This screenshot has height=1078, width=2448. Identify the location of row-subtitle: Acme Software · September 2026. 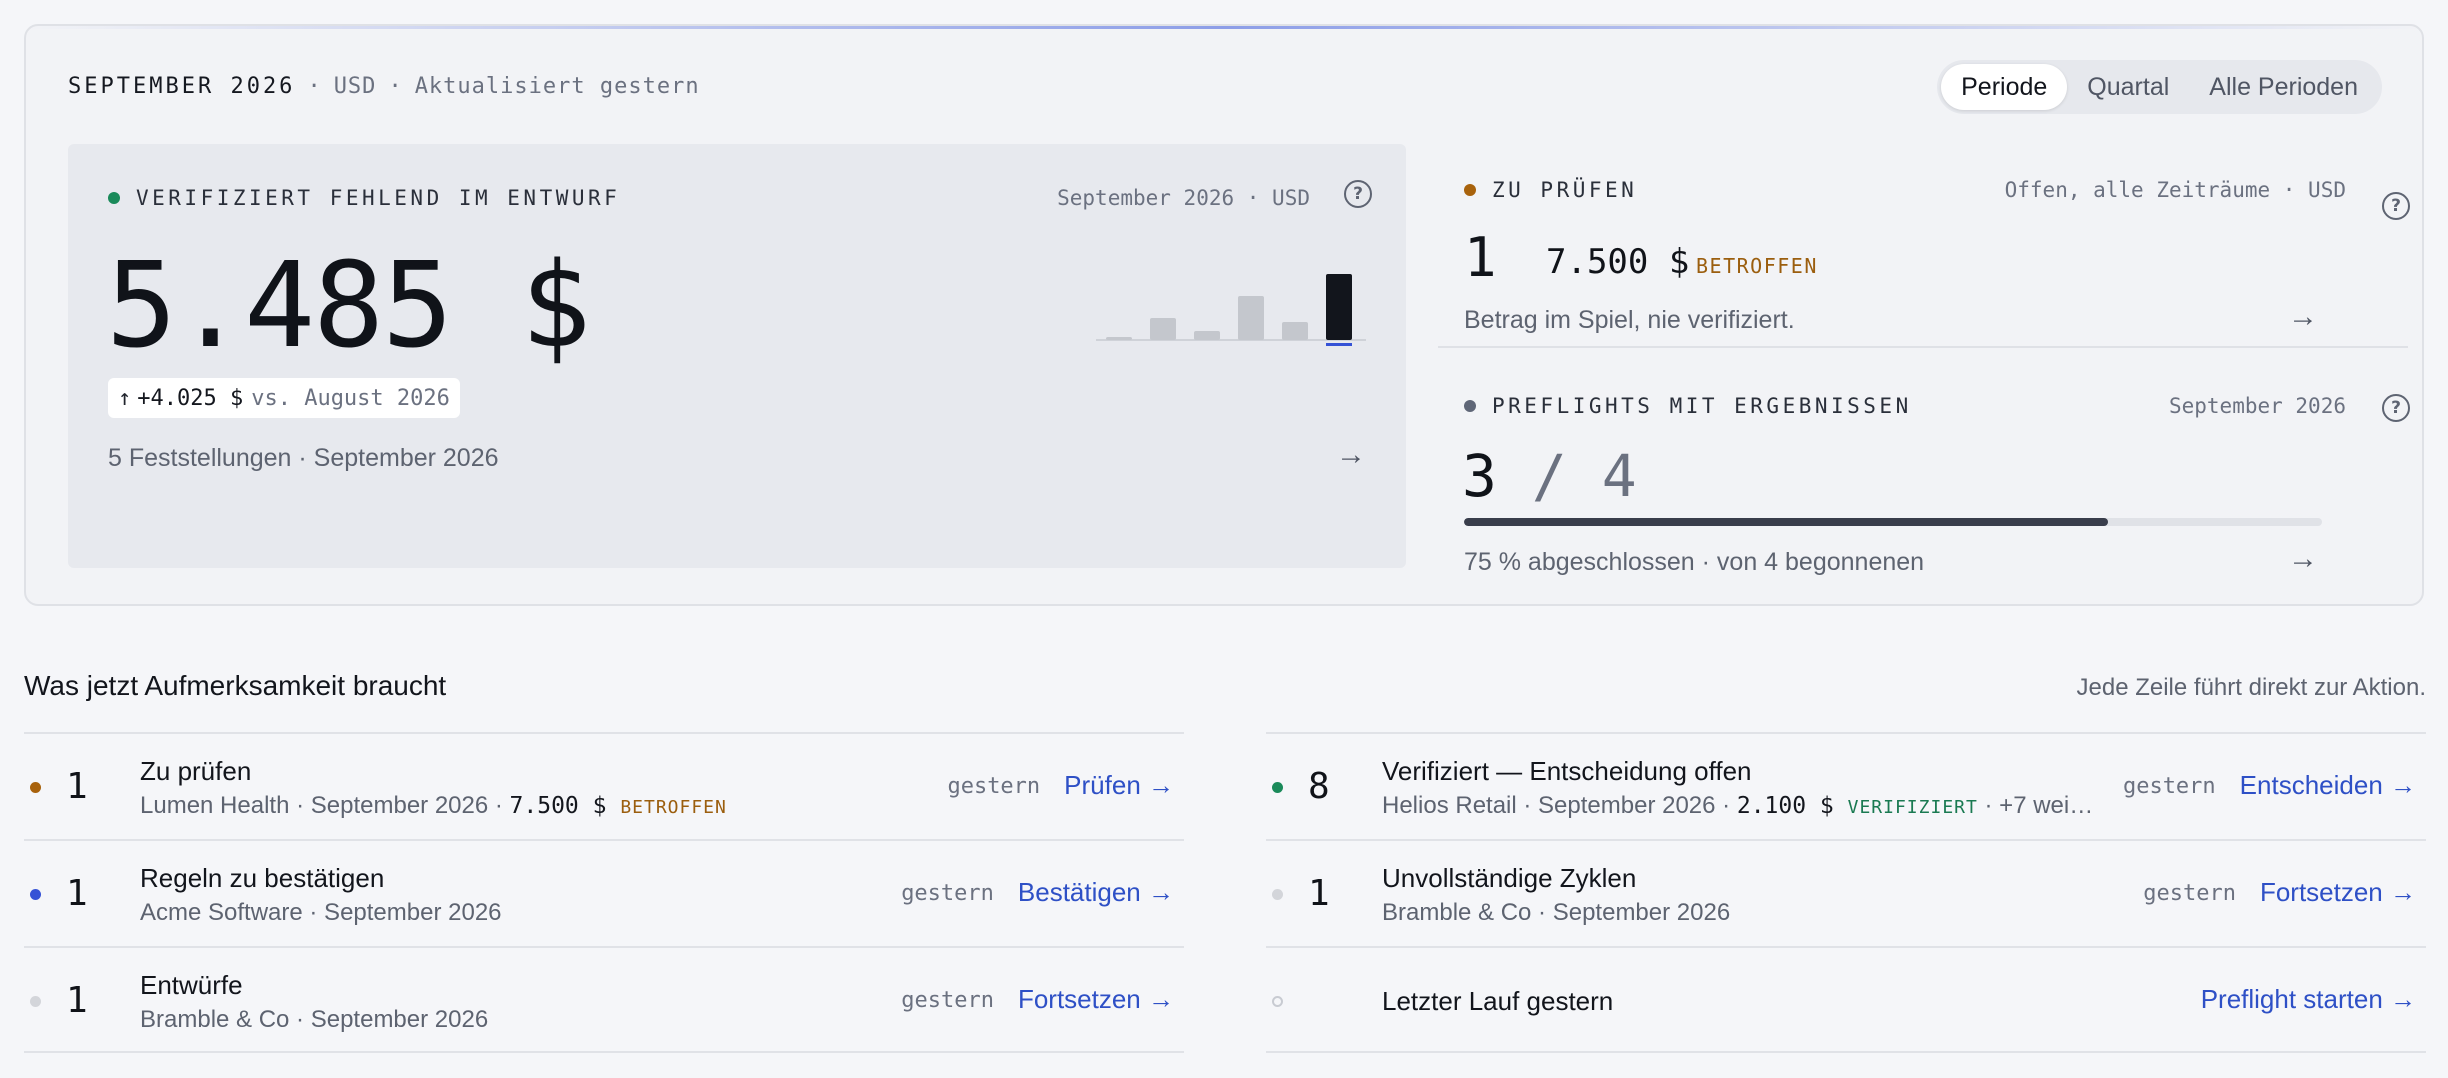
(321, 912).